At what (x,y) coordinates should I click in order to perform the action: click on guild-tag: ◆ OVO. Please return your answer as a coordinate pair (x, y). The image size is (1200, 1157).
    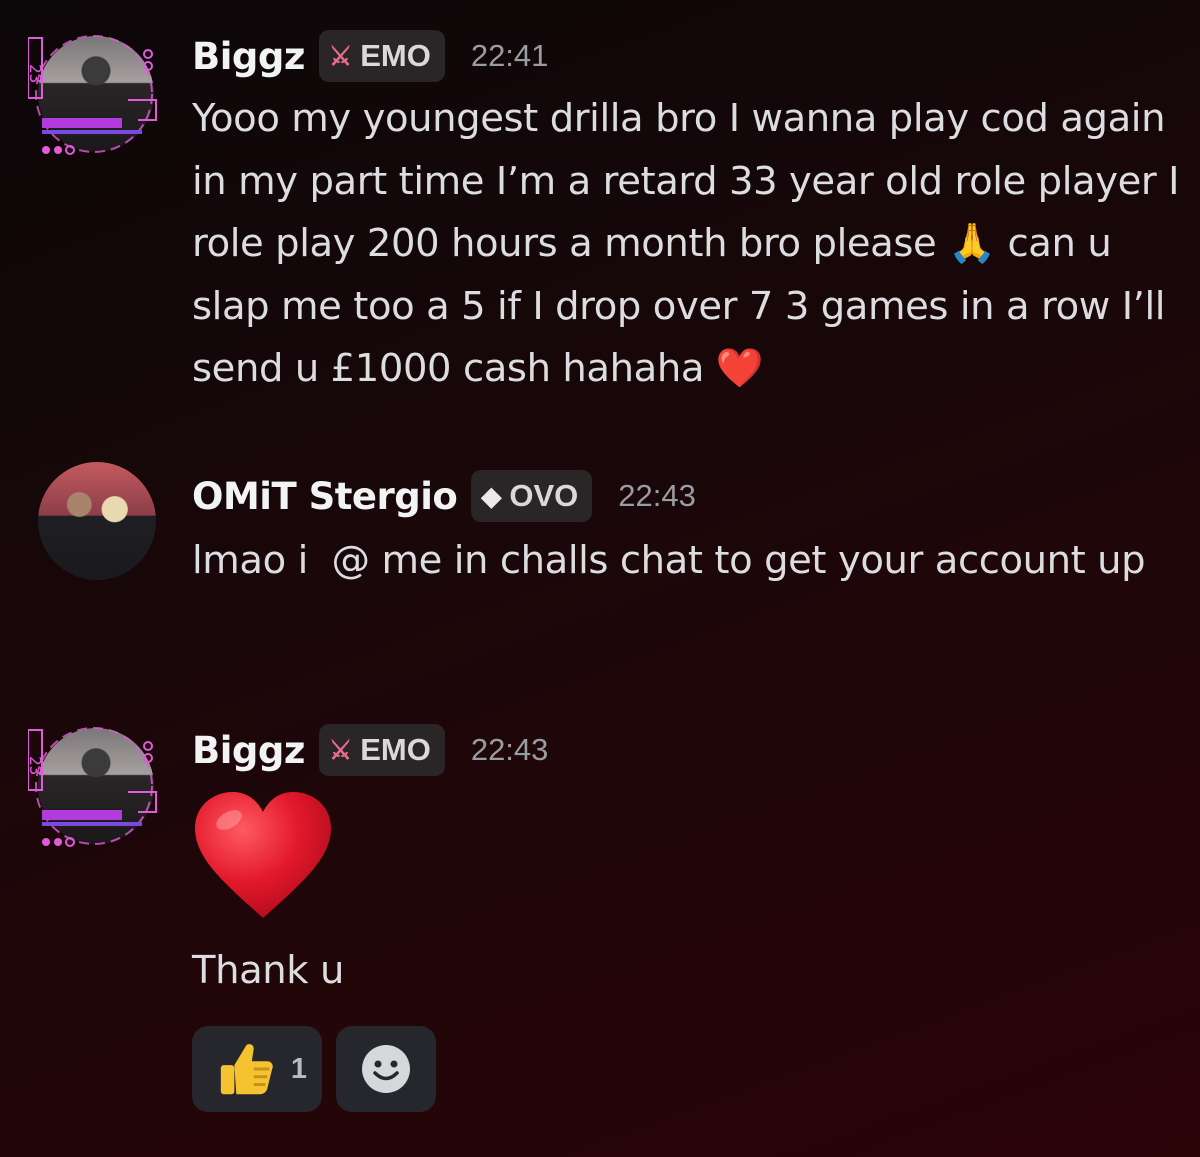
    Looking at the image, I should click on (532, 496).